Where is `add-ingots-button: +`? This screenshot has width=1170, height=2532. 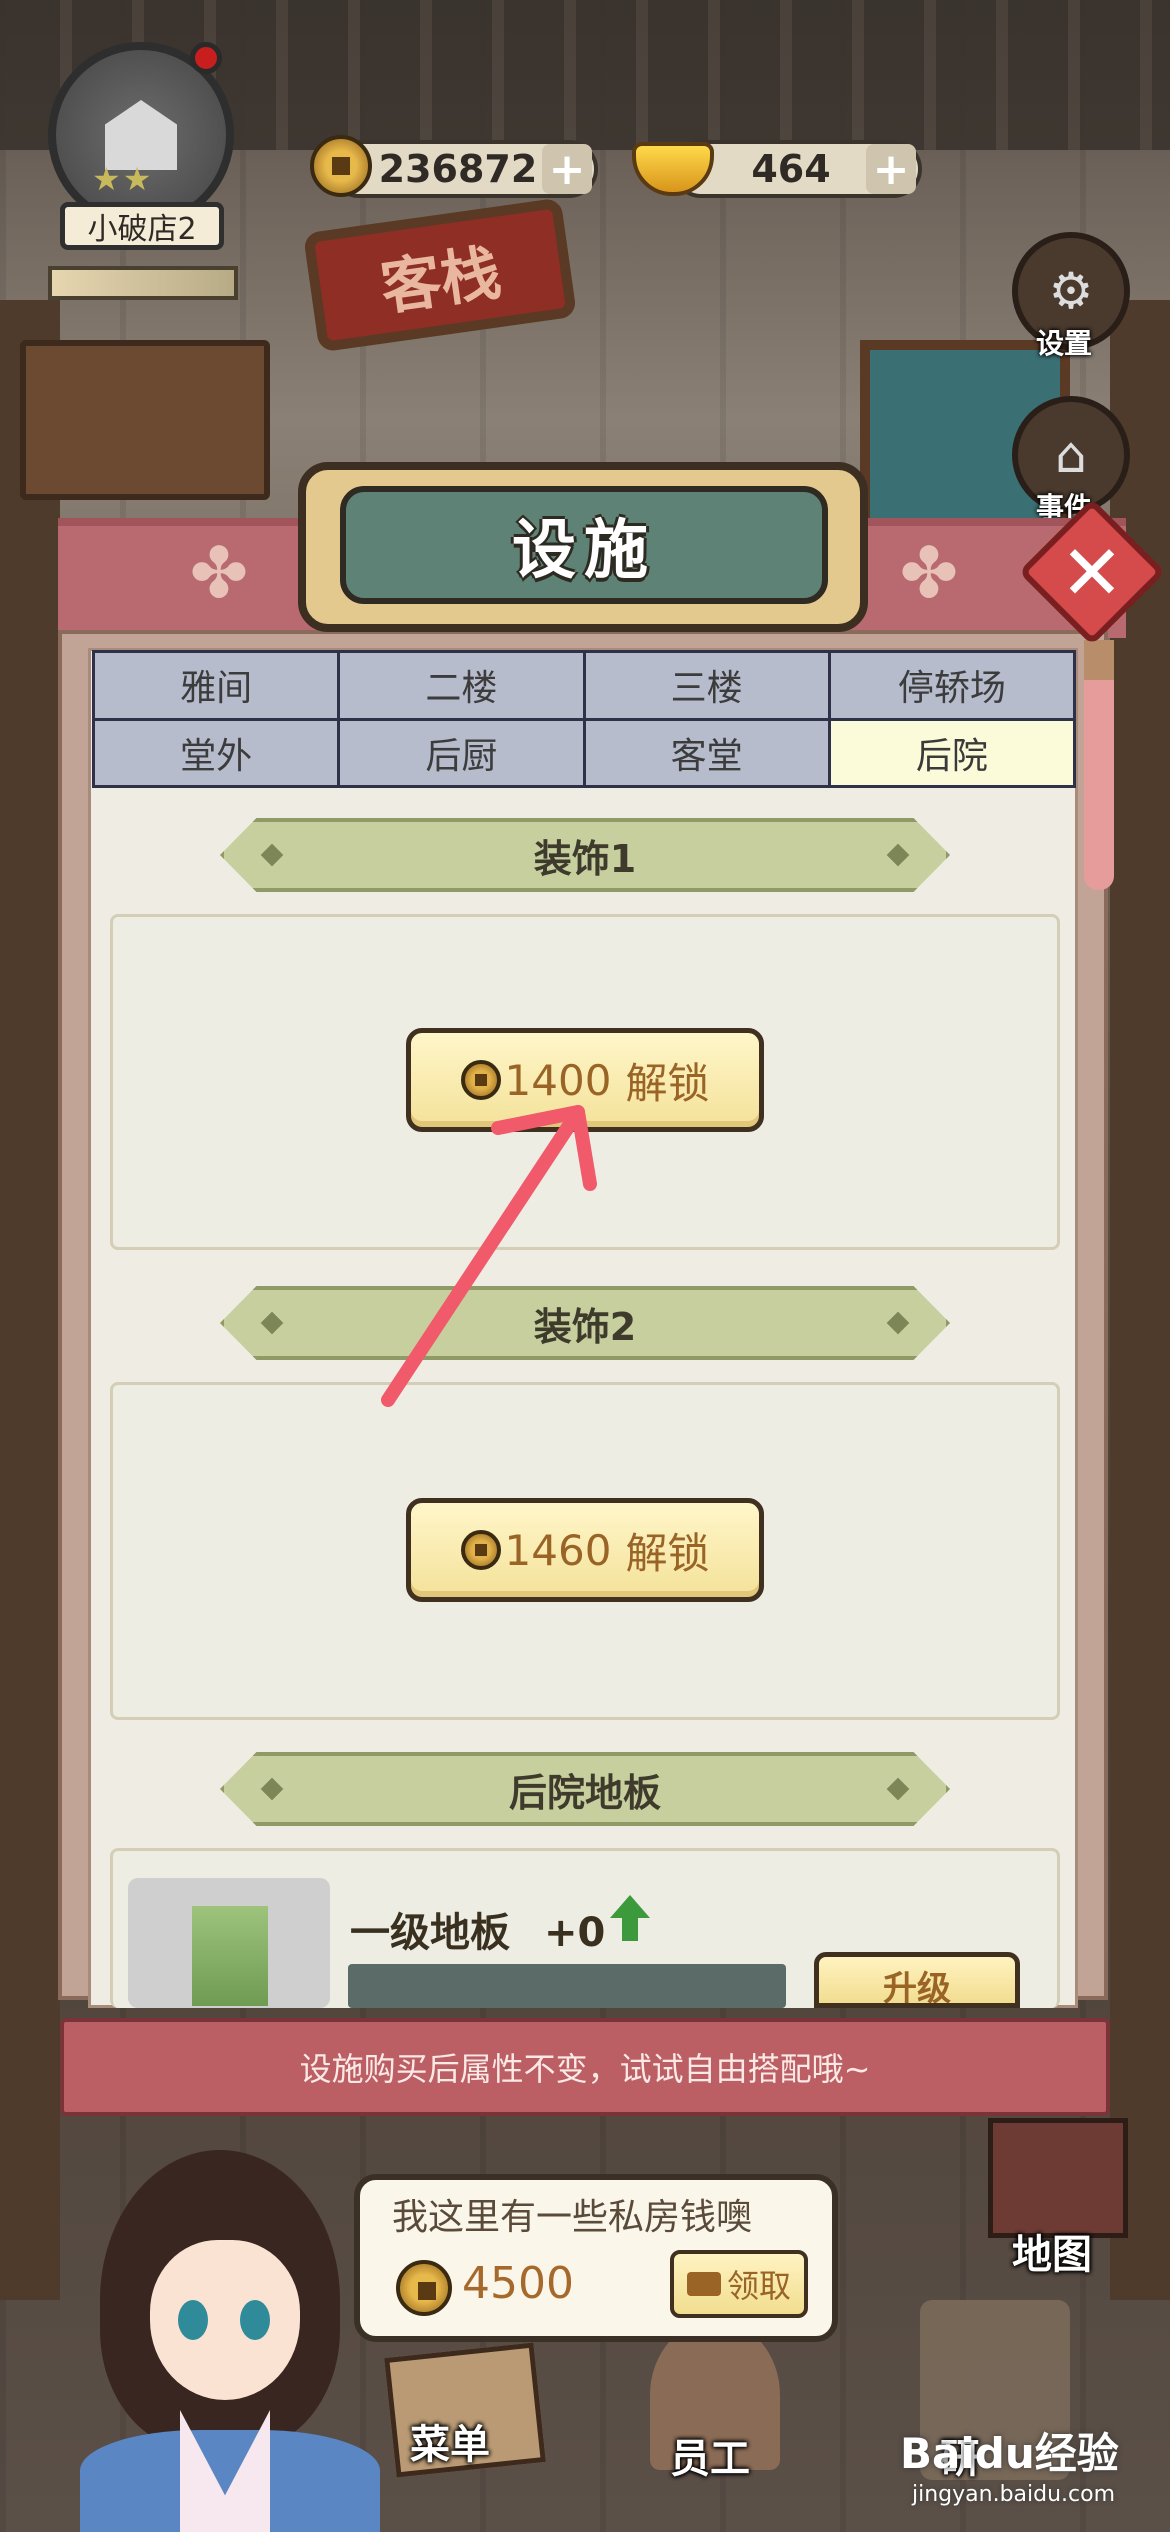 add-ingots-button: + is located at coordinates (891, 169).